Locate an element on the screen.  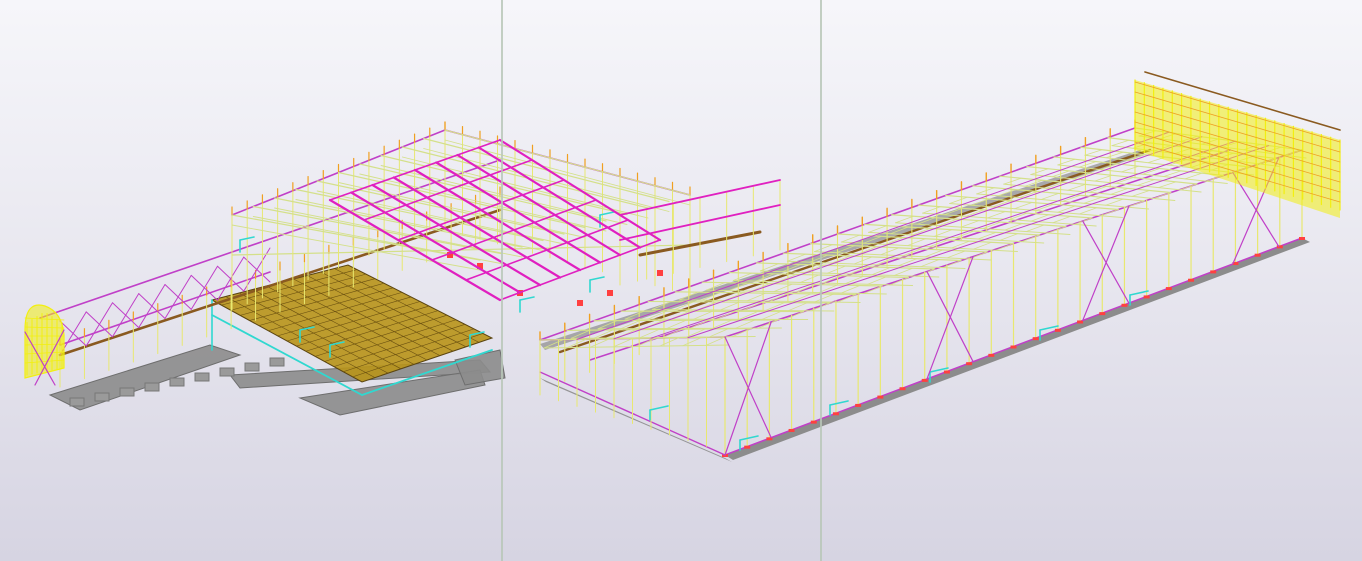
left-complex-magenta-beams is located at coordinates (554, 220).